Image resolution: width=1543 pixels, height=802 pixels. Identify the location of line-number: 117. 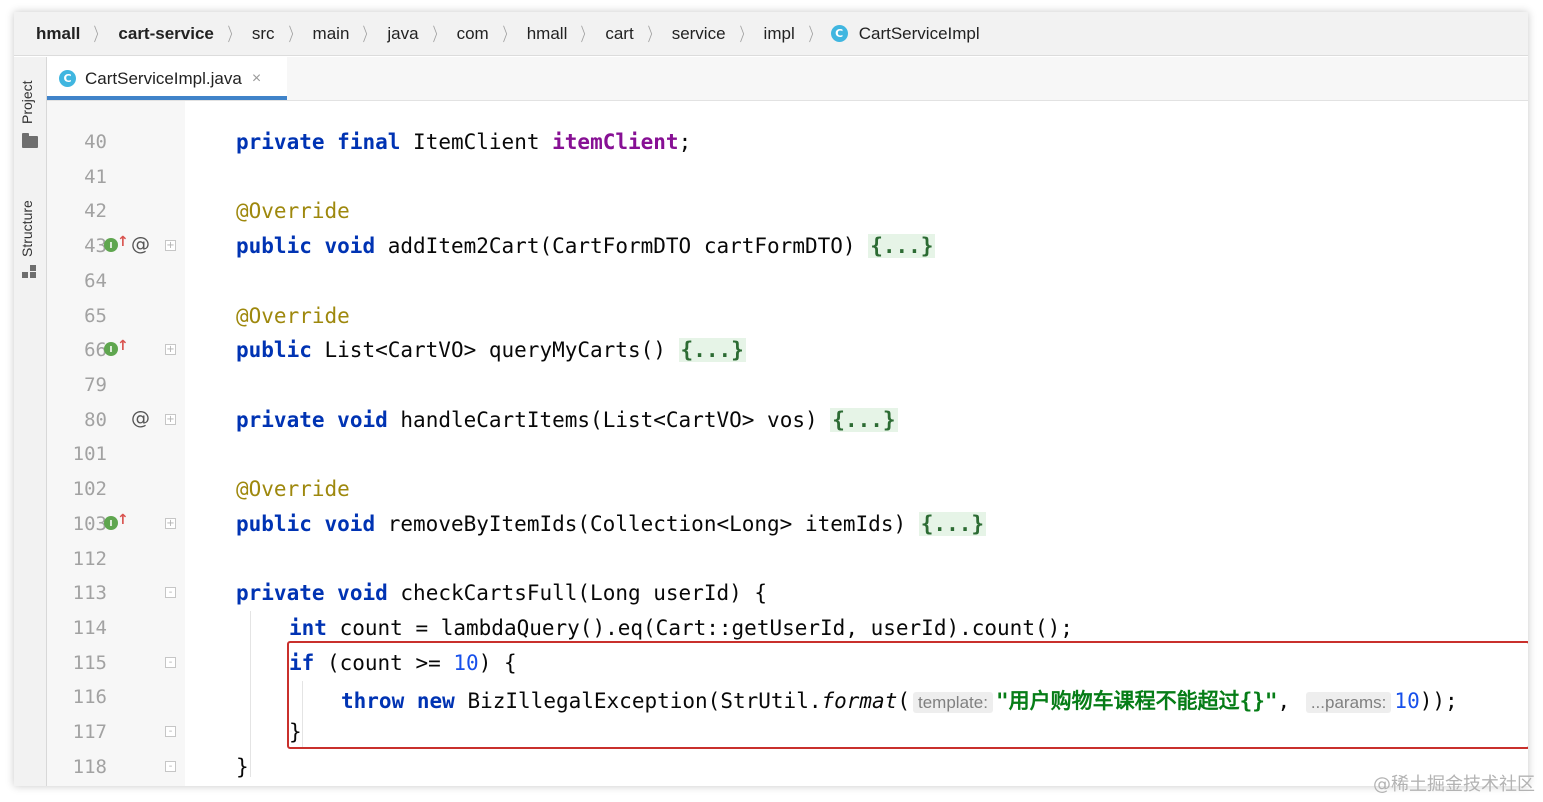
(89, 732).